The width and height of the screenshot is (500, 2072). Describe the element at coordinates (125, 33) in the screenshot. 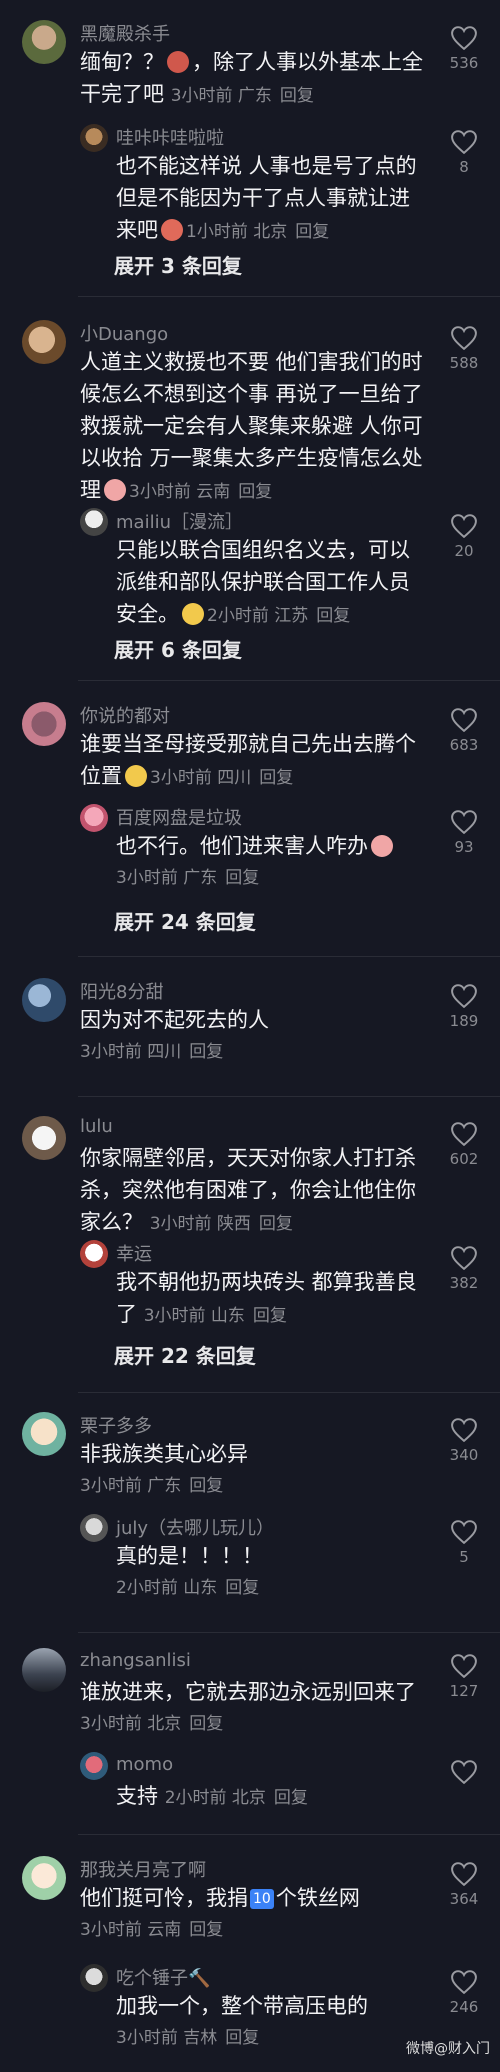

I see `username: 黑魔殿杀手` at that location.